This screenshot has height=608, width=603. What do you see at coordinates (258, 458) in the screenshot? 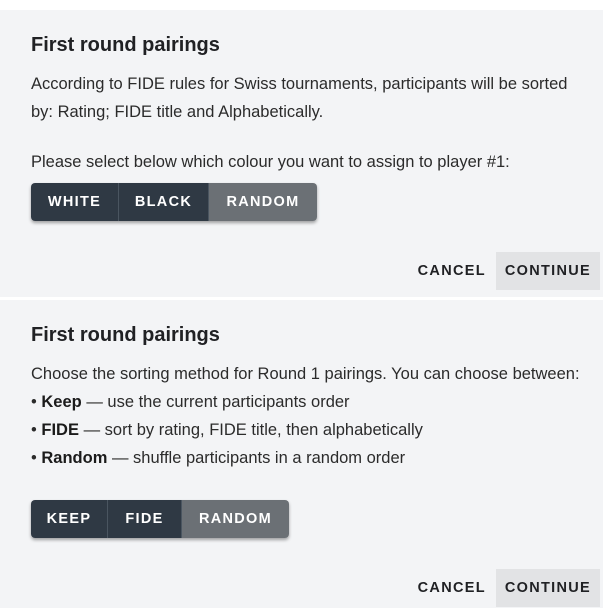
I see `random-description: — shuffle participants in a random order` at bounding box center [258, 458].